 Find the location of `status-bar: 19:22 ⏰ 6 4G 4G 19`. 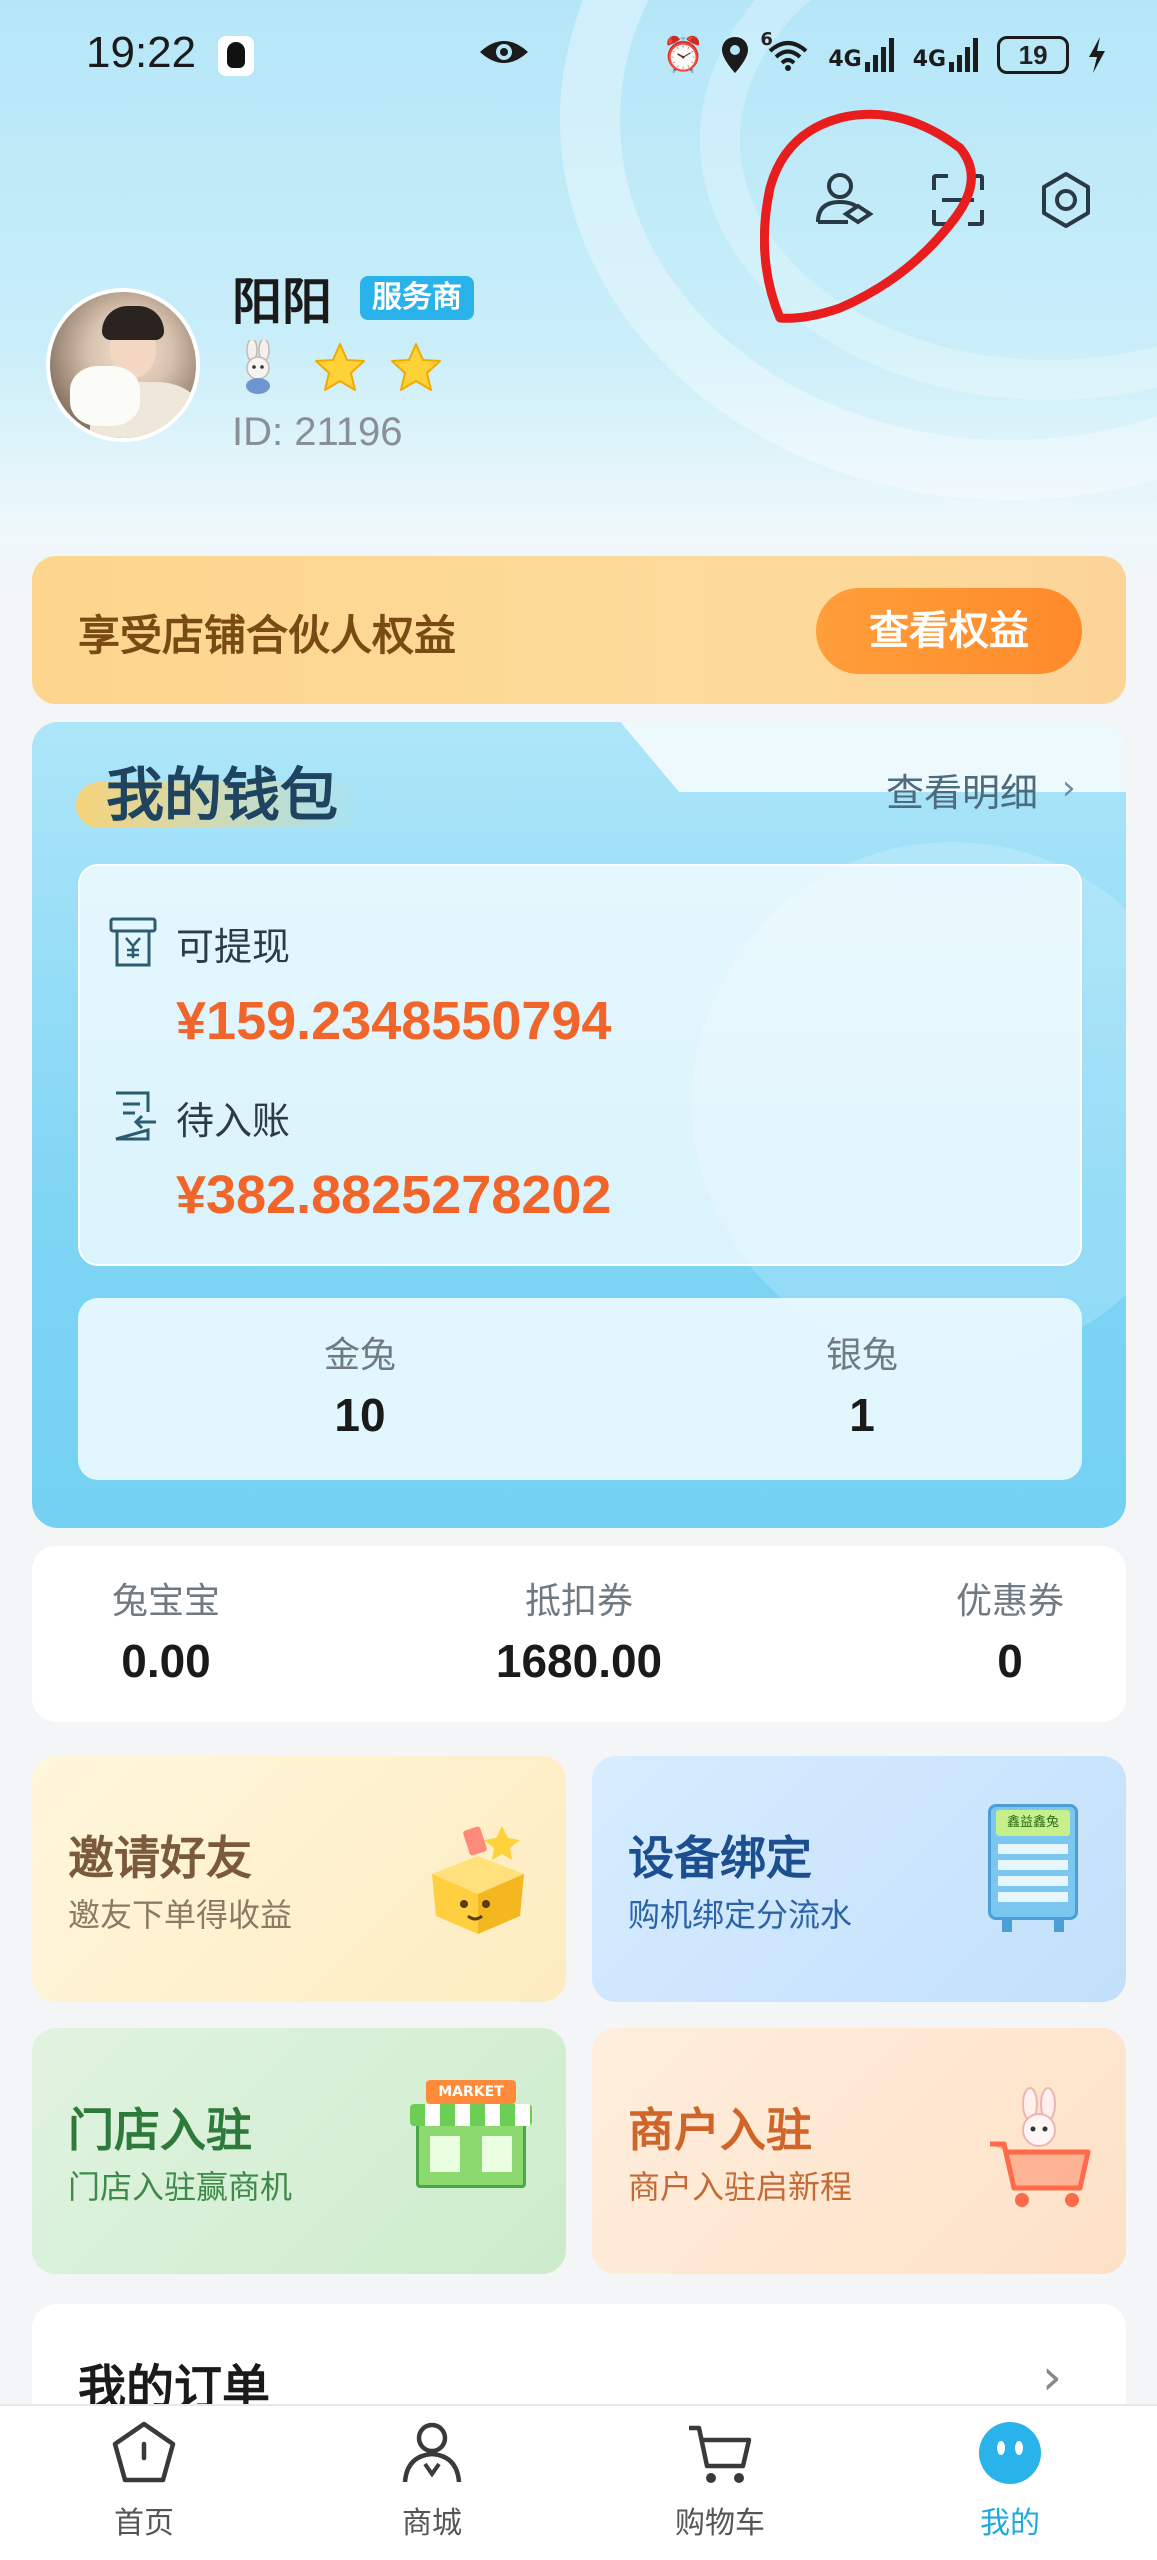

status-bar: 19:22 ⏰ 6 4G 4G 19 is located at coordinates (578, 55).